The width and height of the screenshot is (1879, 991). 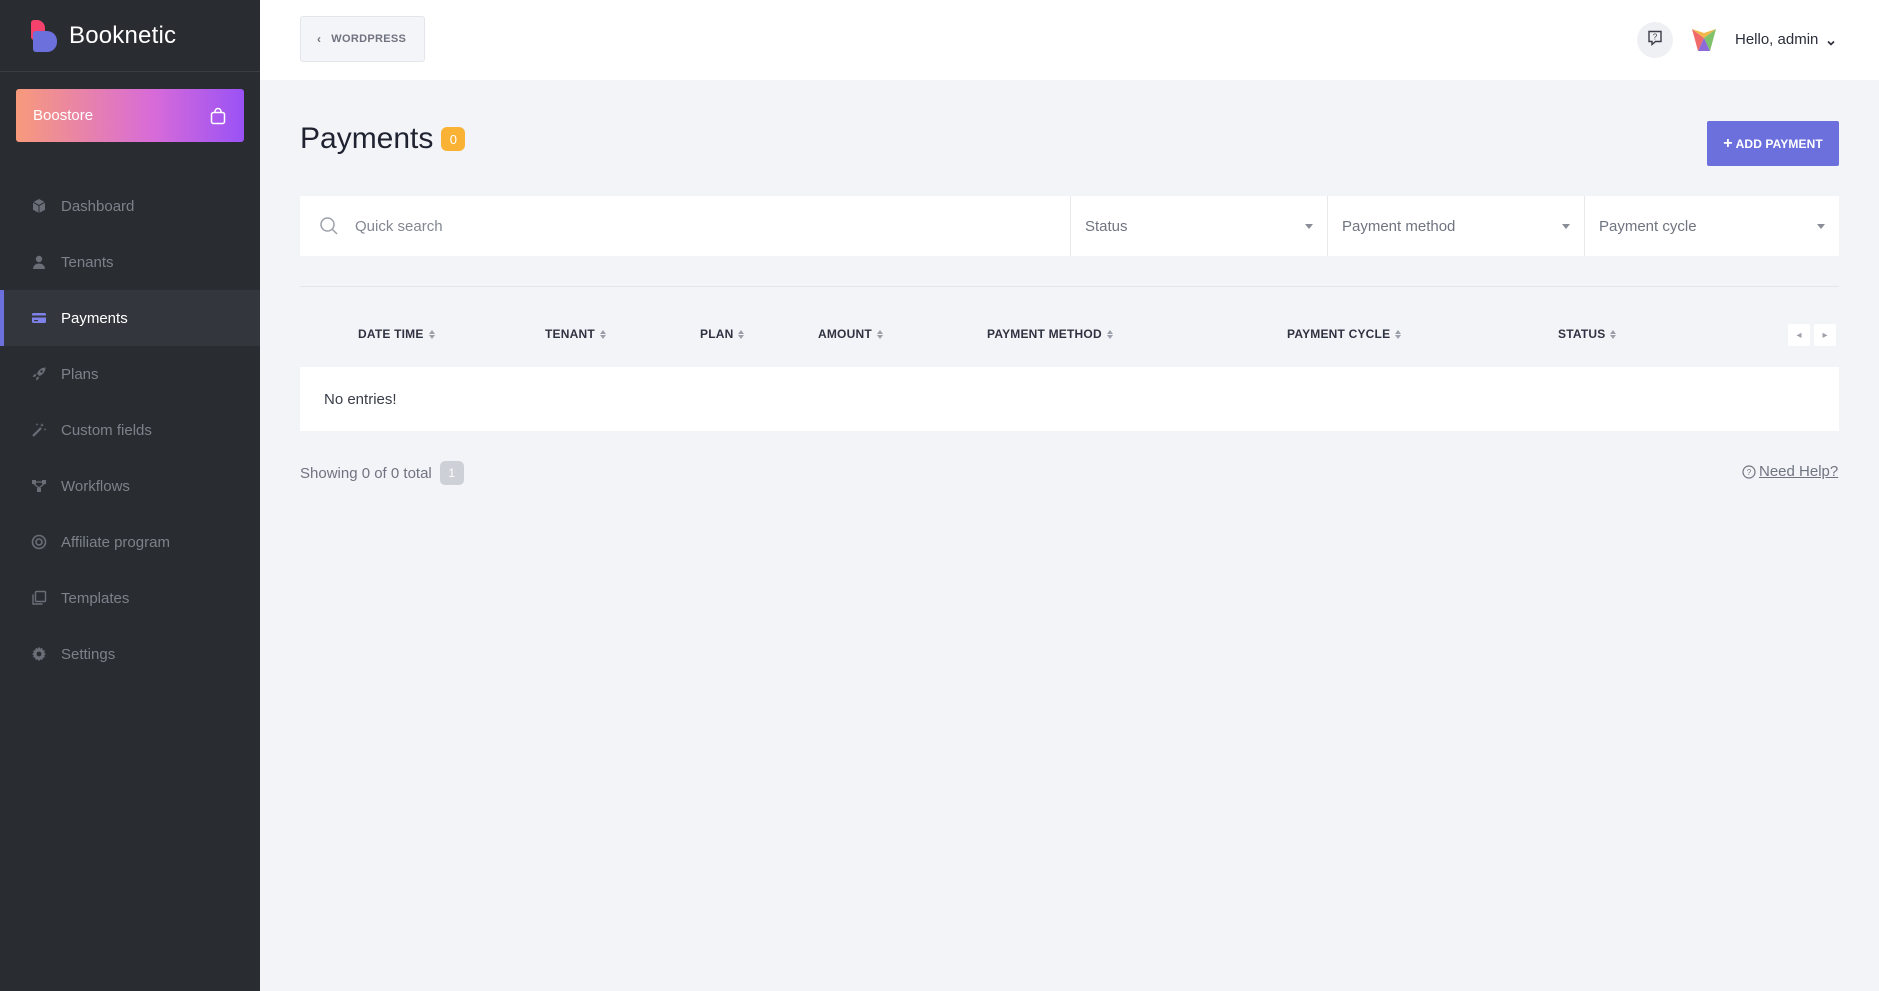 I want to click on caret-left-icon: ◂, so click(x=1799, y=335).